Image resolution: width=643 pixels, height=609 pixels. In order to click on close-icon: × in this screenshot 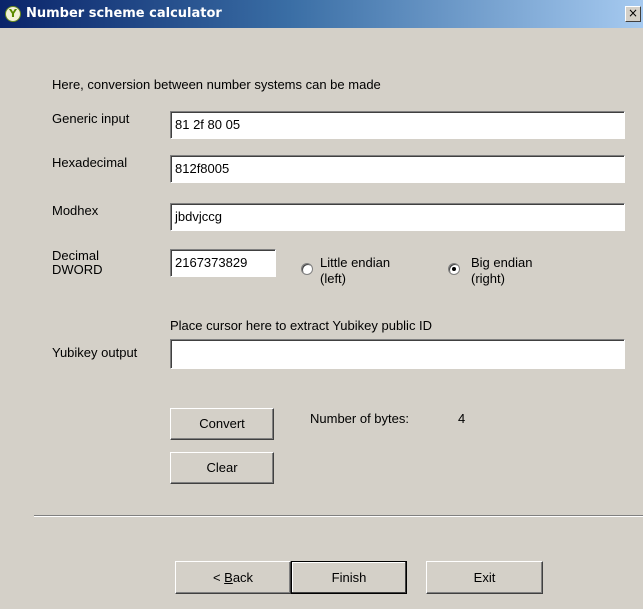, I will do `click(633, 14)`.